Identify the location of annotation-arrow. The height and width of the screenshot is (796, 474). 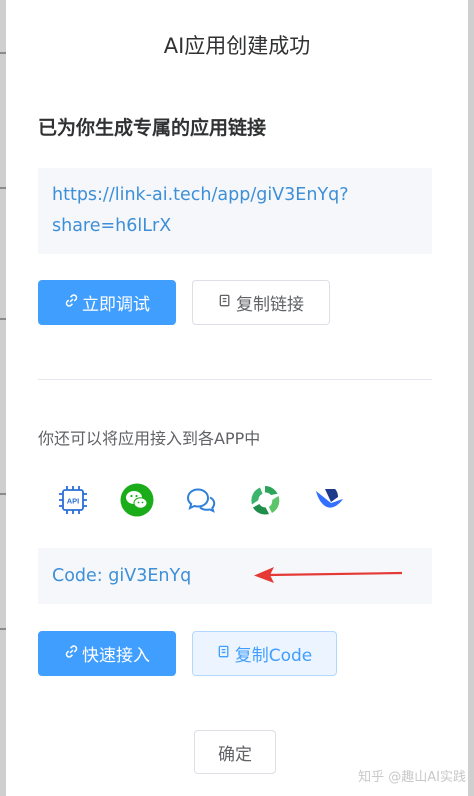
(328, 575).